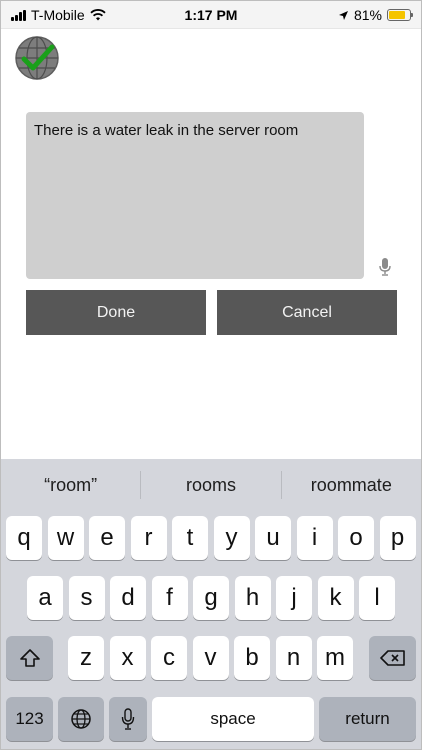 The width and height of the screenshot is (422, 750). I want to click on key-h: h, so click(252, 598).